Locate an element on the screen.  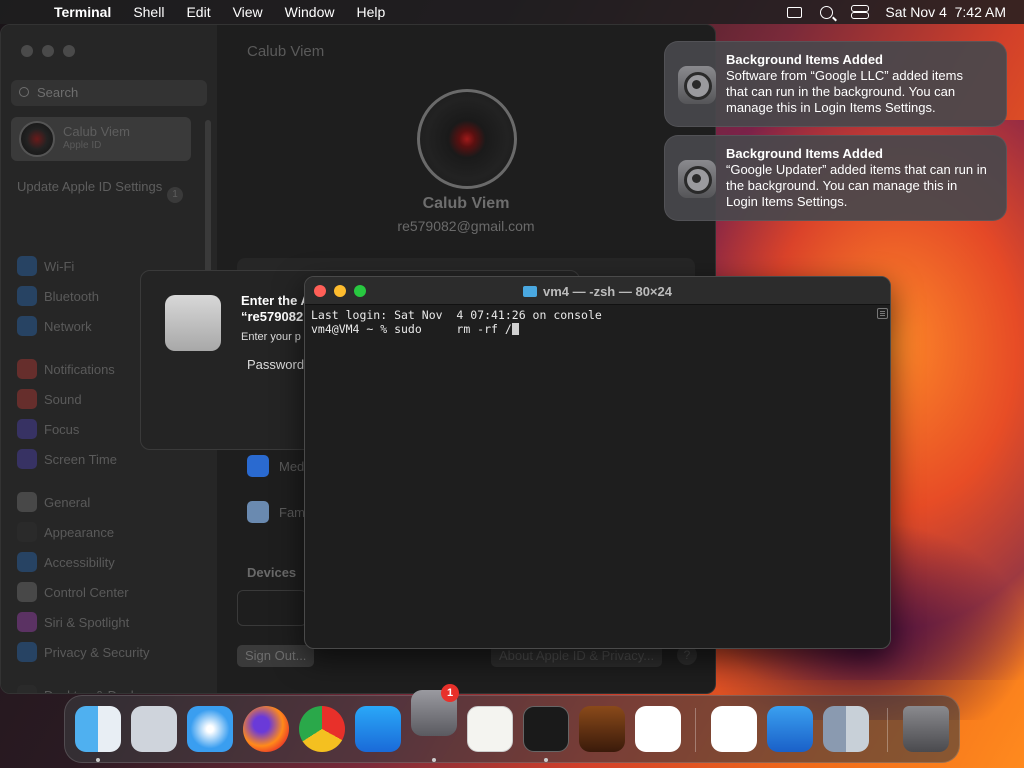
app-store-icon is located at coordinates (378, 729).